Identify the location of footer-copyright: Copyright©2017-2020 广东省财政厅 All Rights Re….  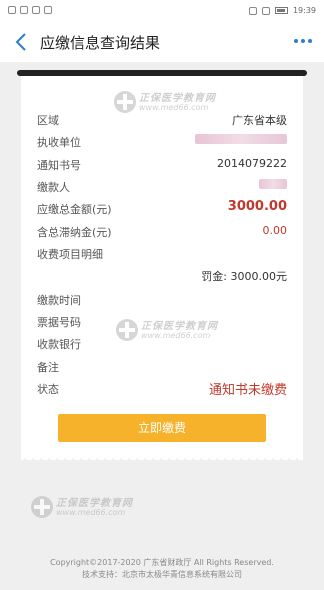
(162, 562).